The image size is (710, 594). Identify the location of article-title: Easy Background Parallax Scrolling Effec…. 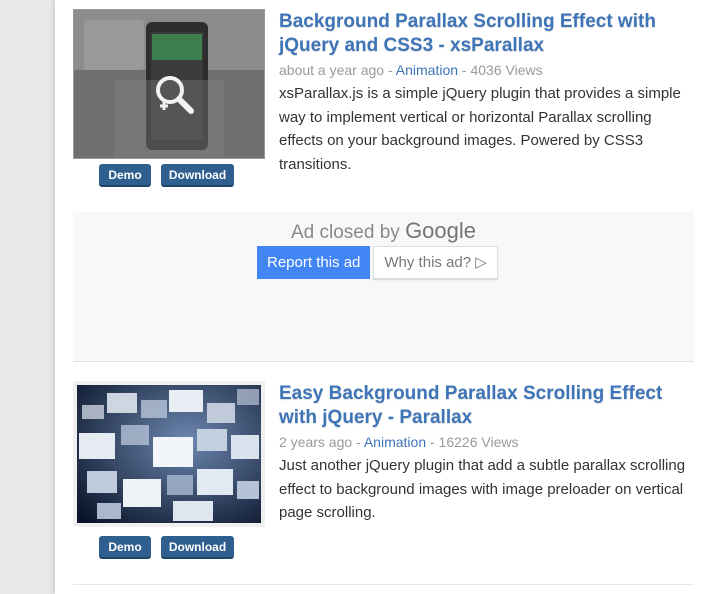
(470, 406).